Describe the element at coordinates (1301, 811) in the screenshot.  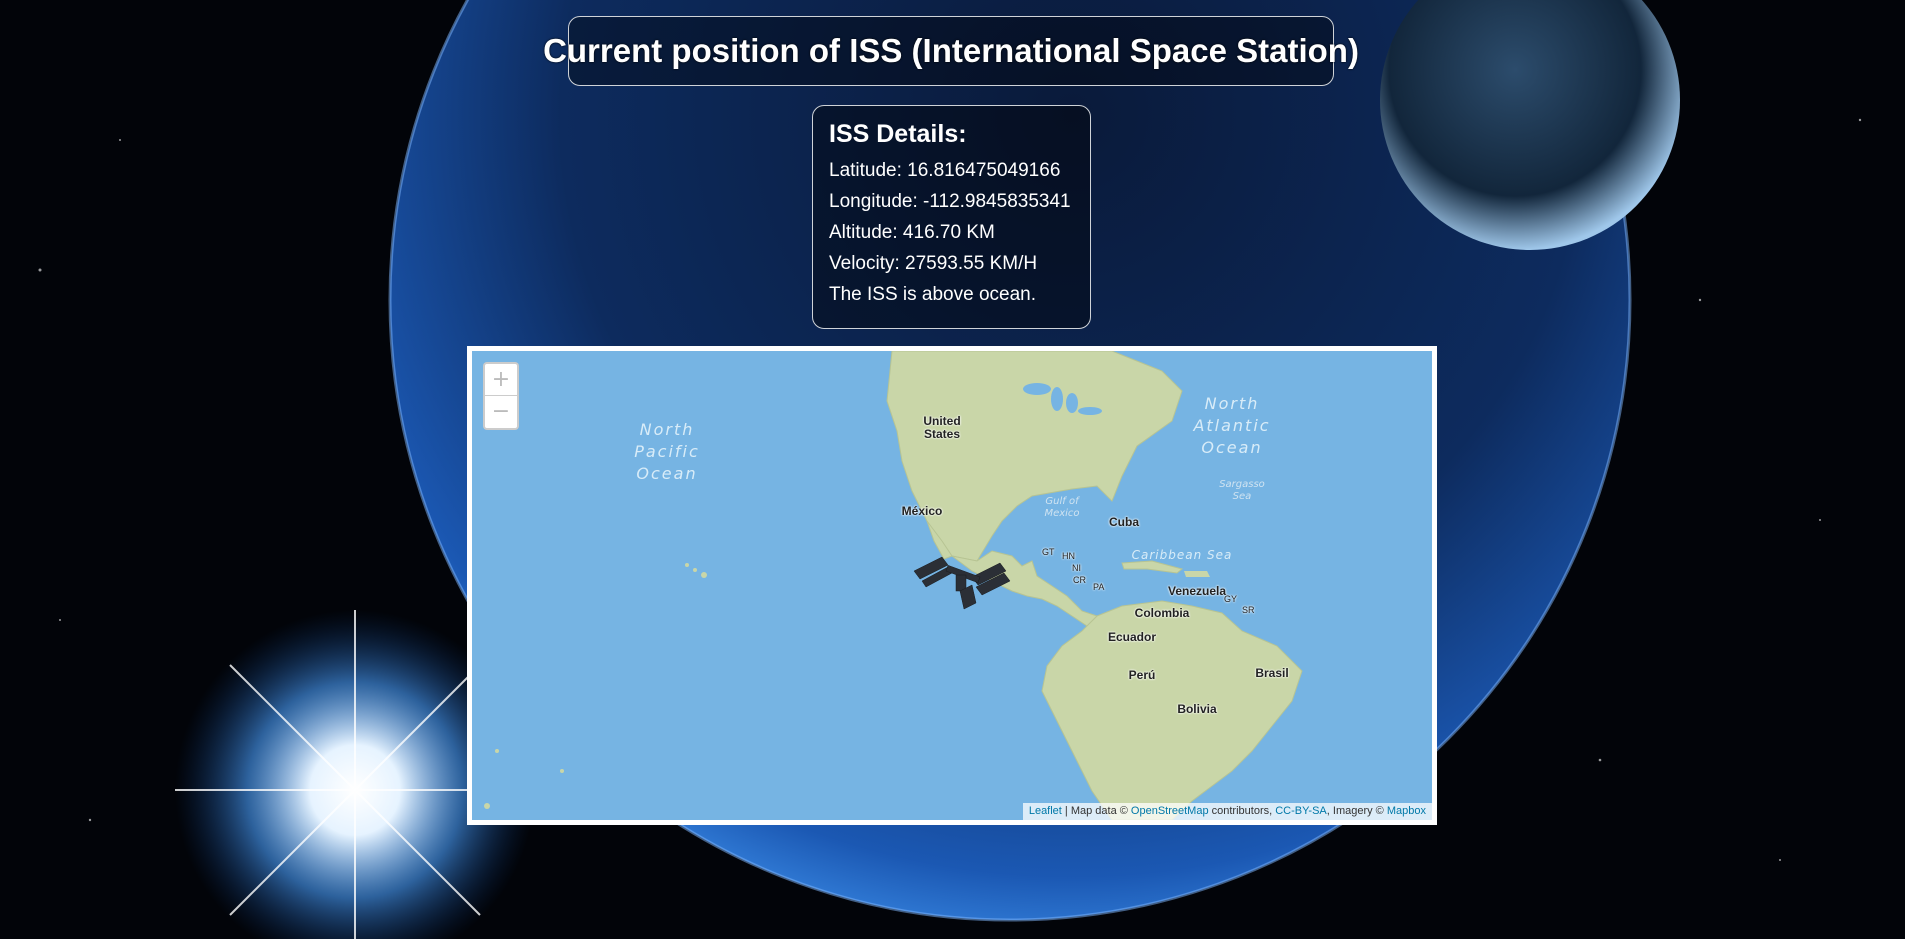
I see `cc-by-sa-link: CC-BY-SA` at that location.